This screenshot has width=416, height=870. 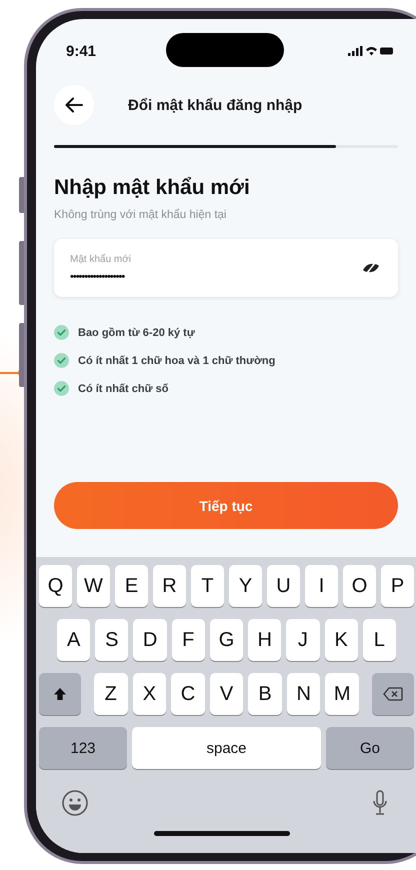 I want to click on emoji-icon, so click(x=75, y=803).